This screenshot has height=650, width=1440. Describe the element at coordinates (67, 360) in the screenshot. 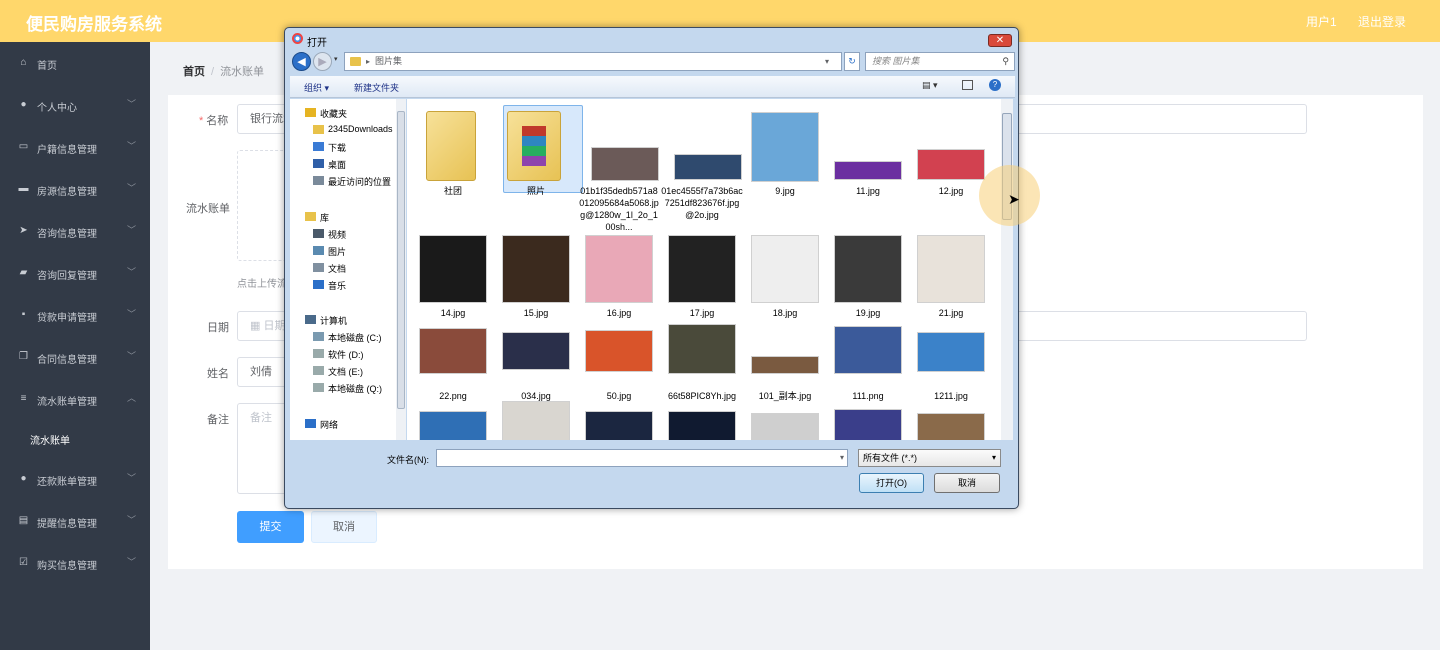

I see `sidebar-item-label: 合同信息管理` at that location.